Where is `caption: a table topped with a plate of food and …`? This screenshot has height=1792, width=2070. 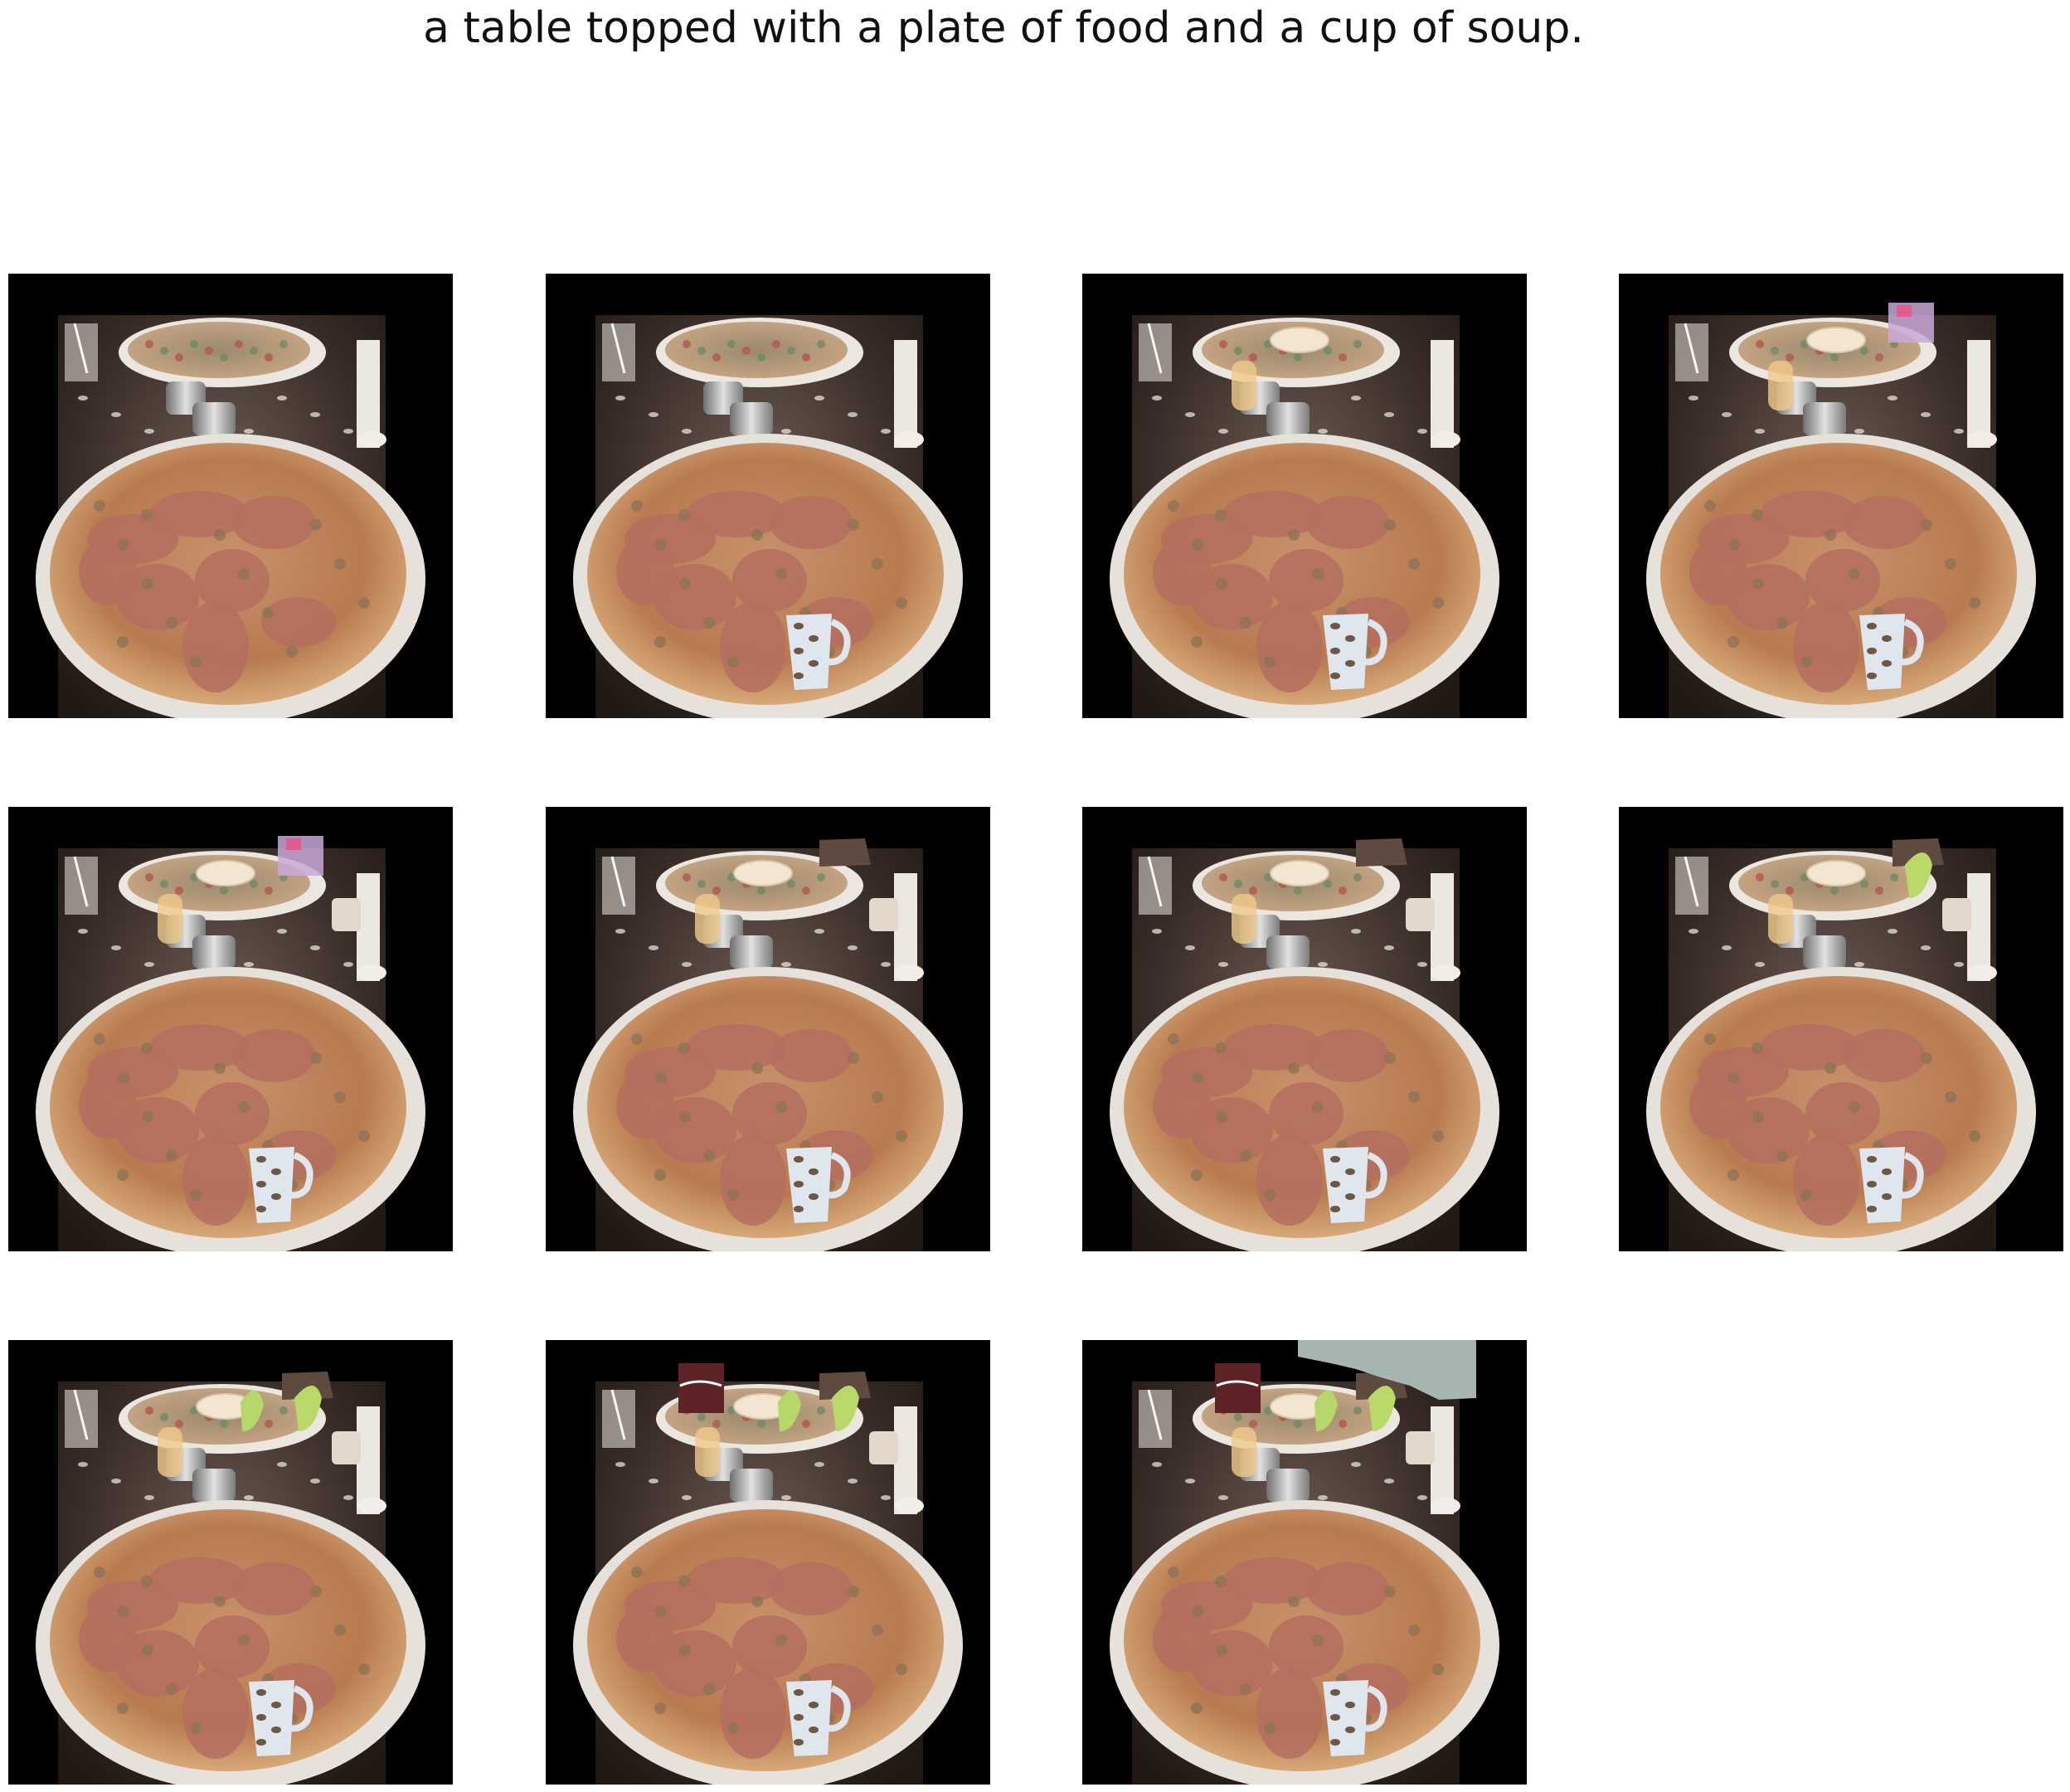
caption: a table topped with a plate of food and … is located at coordinates (1004, 28).